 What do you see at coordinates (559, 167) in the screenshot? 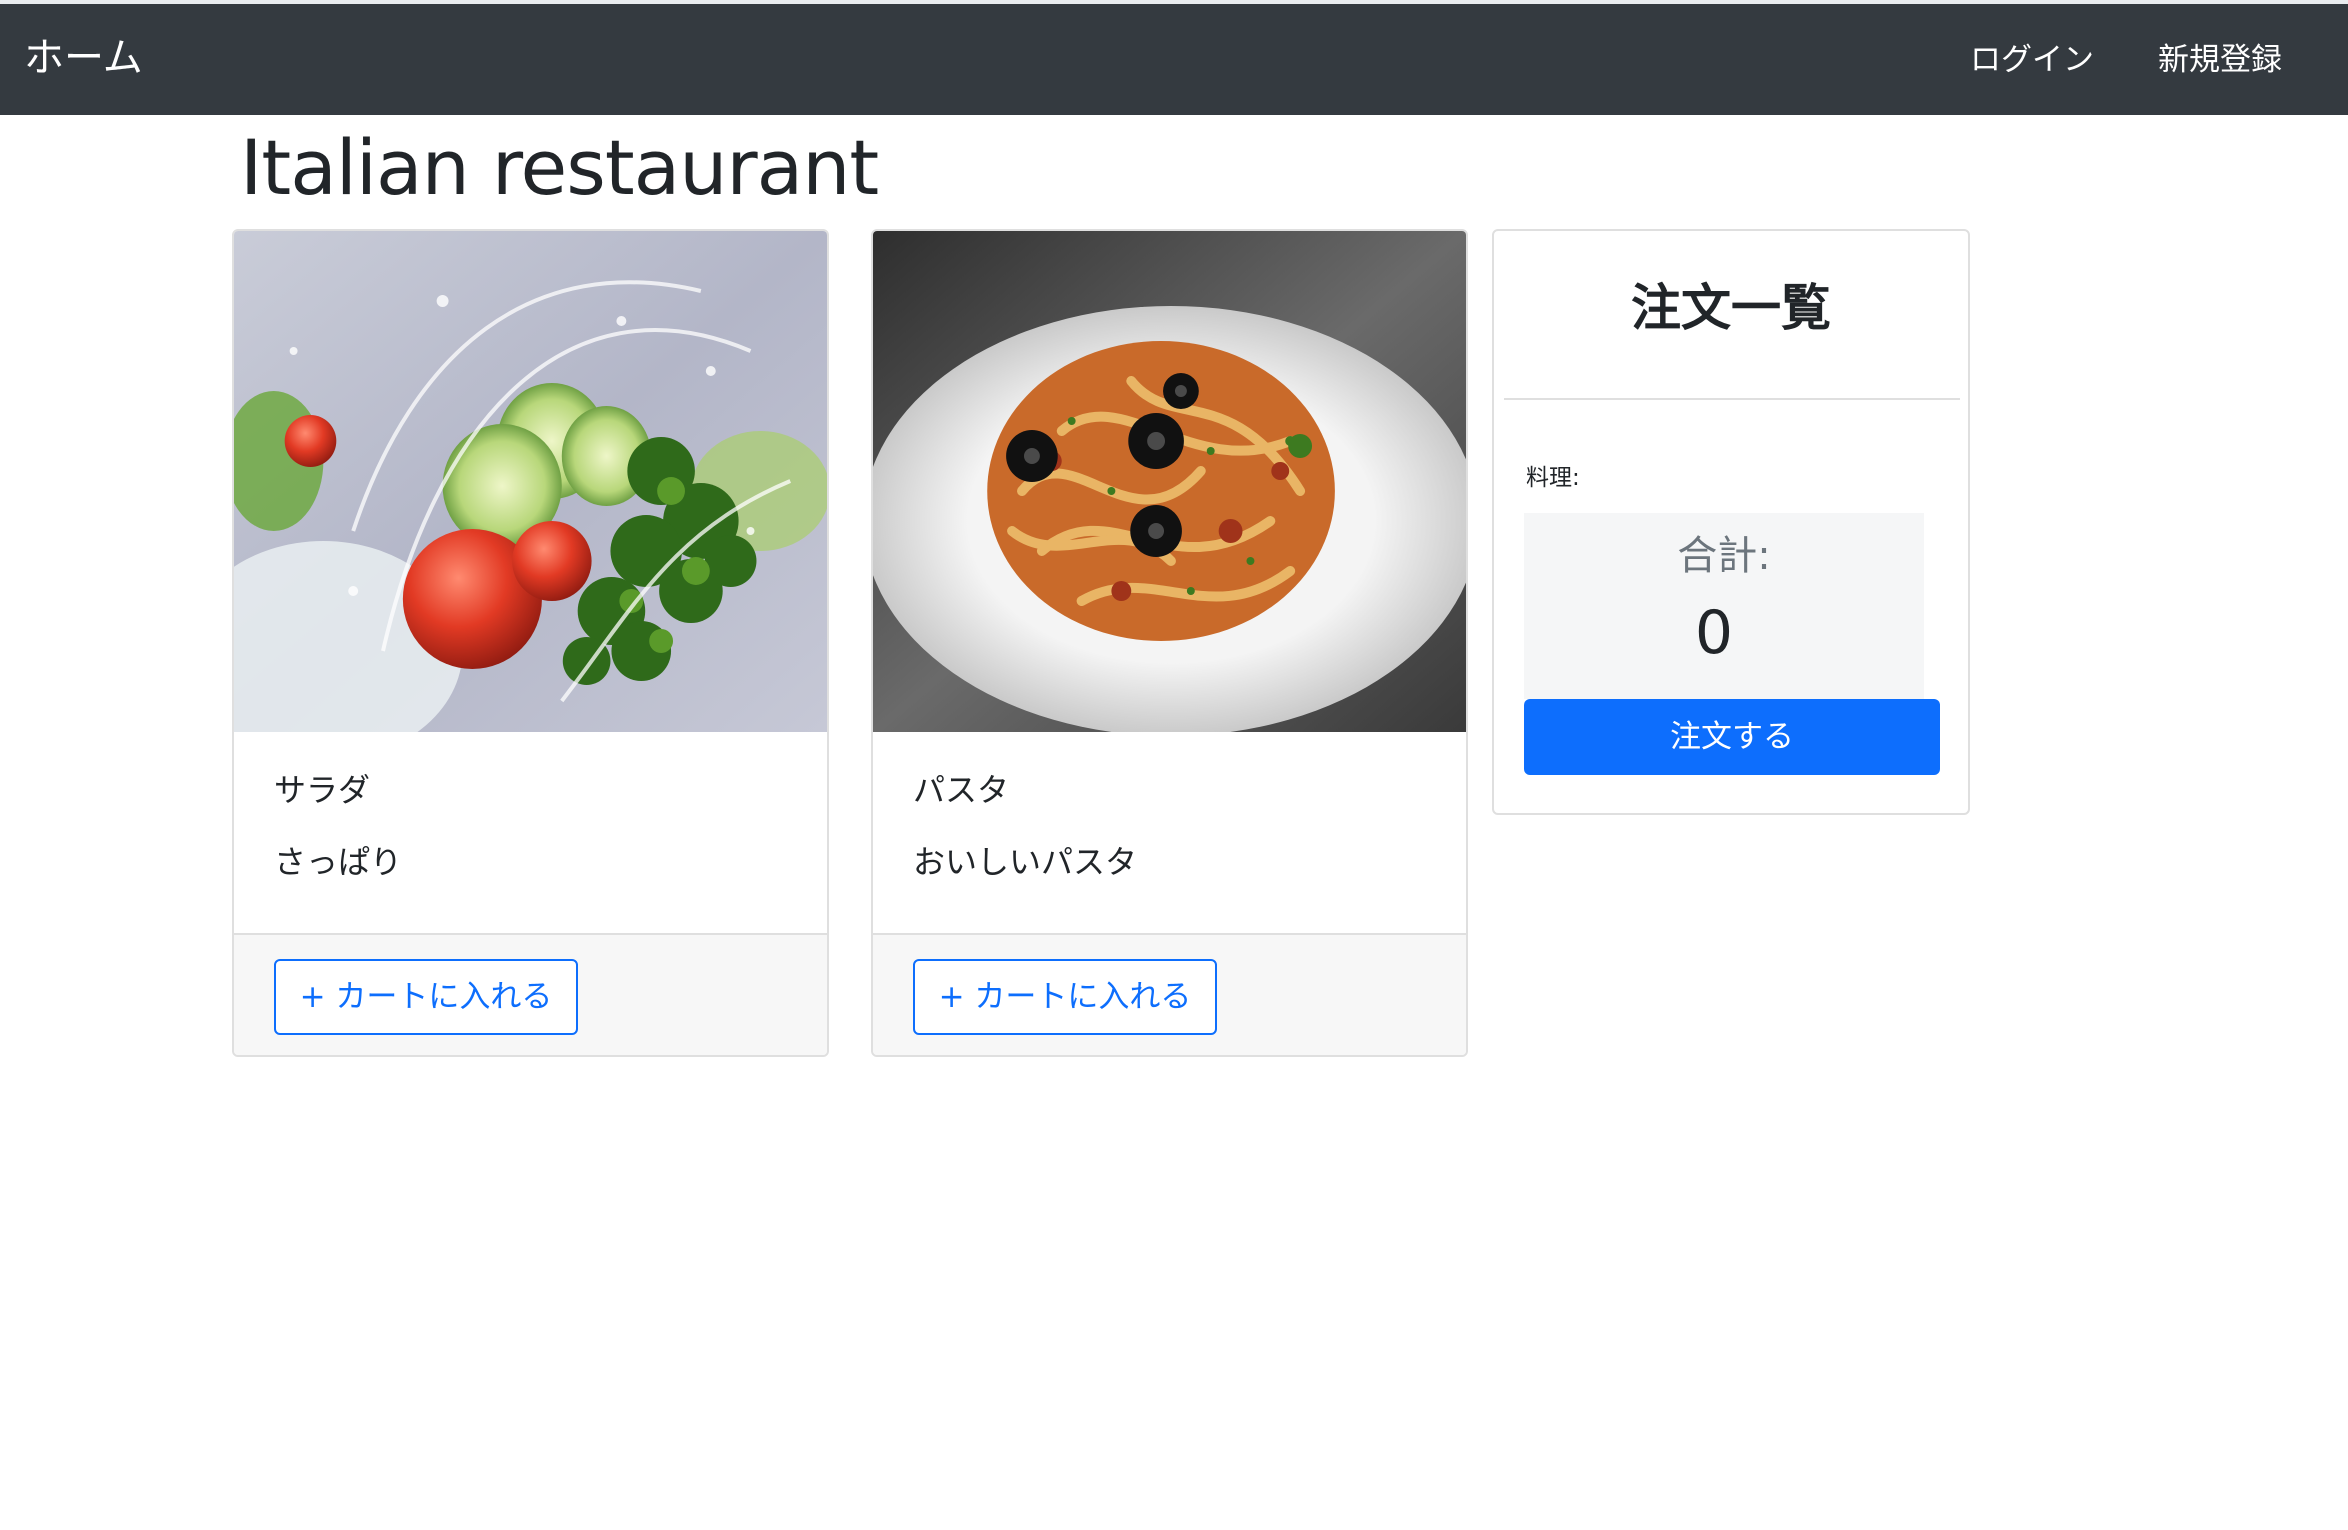
I see `page-title: Italian restaurant` at bounding box center [559, 167].